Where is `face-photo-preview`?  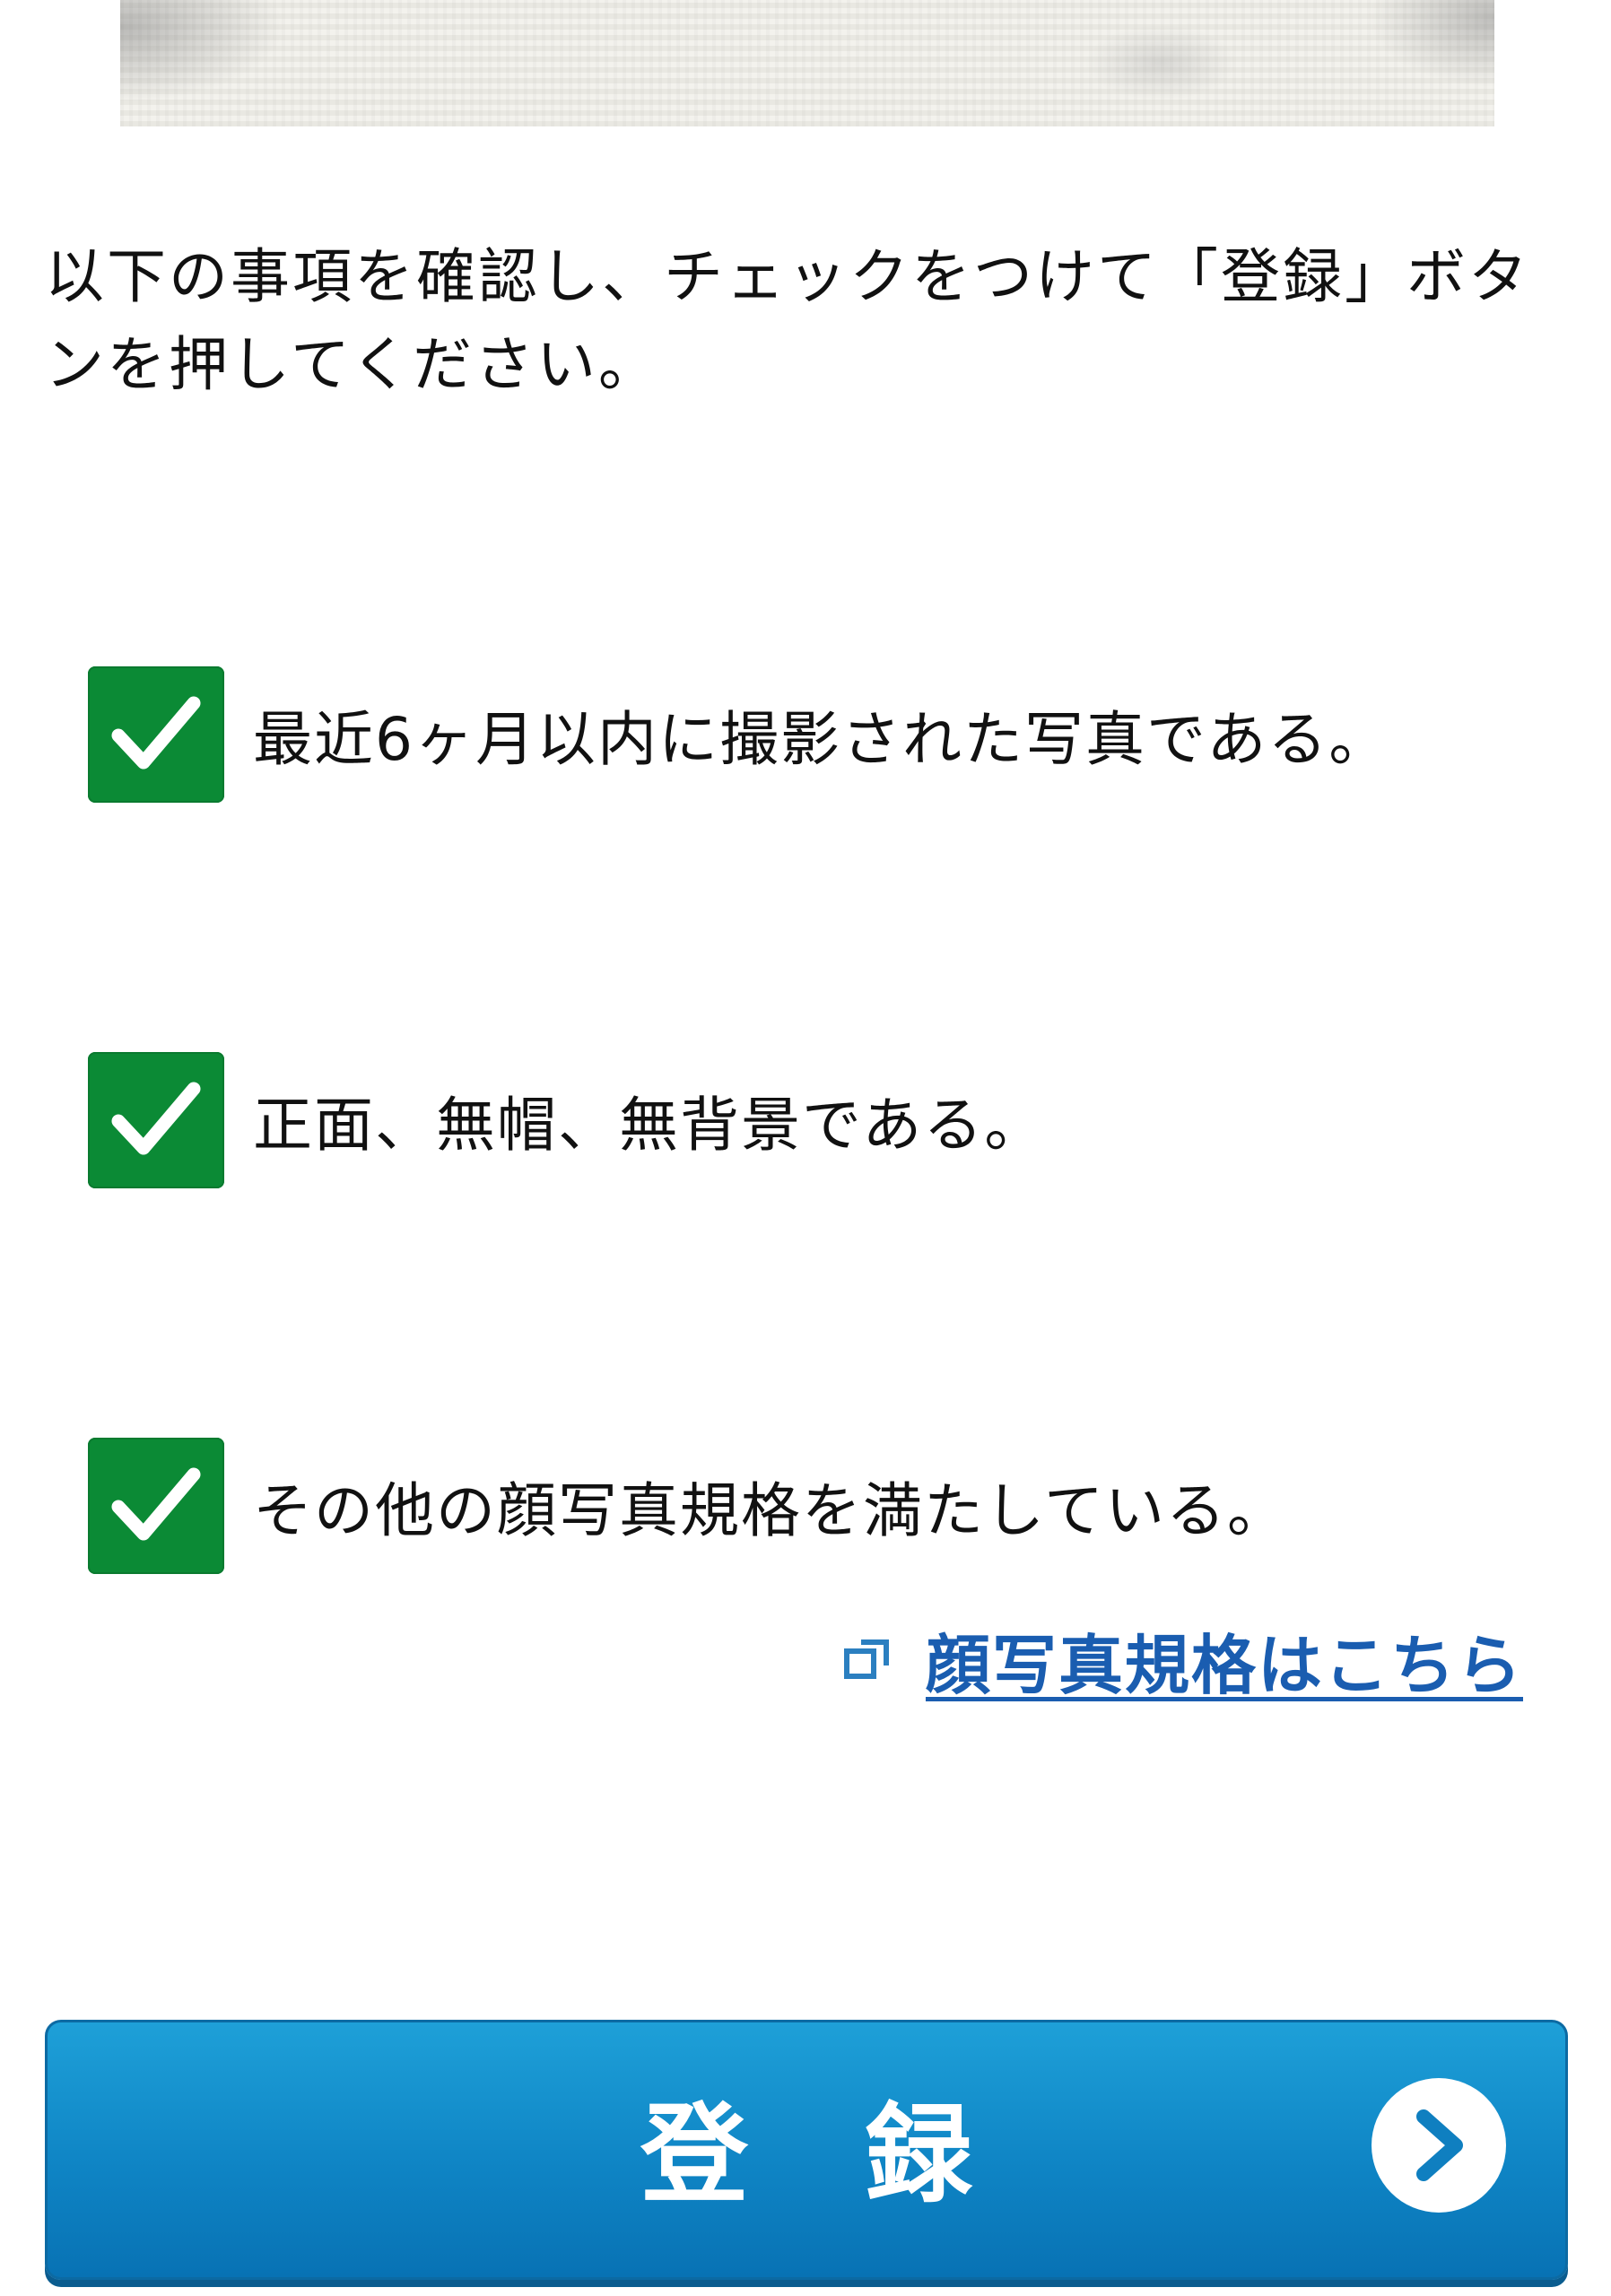
face-photo-preview is located at coordinates (807, 63).